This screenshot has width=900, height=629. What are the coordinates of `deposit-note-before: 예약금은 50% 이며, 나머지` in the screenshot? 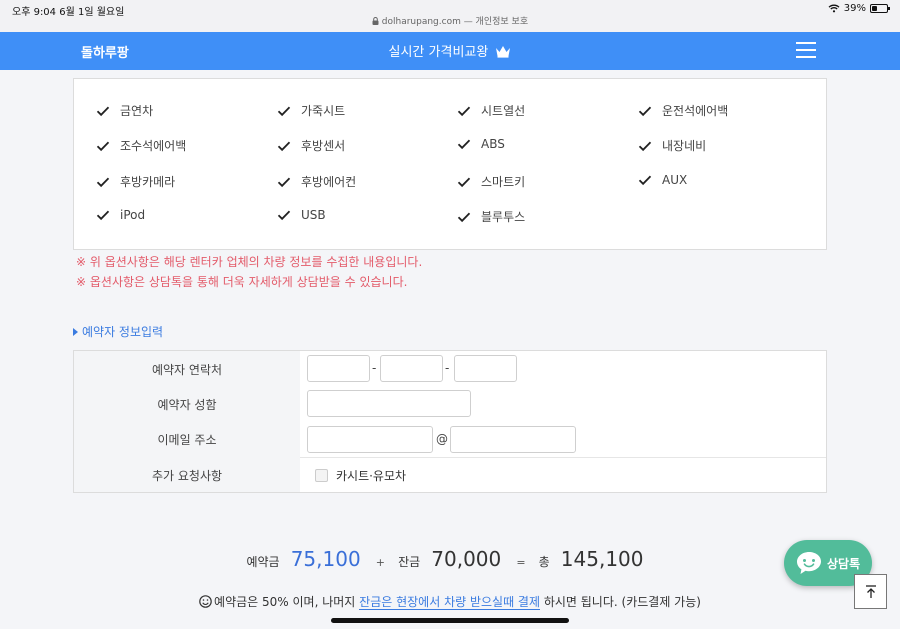 It's located at (287, 602).